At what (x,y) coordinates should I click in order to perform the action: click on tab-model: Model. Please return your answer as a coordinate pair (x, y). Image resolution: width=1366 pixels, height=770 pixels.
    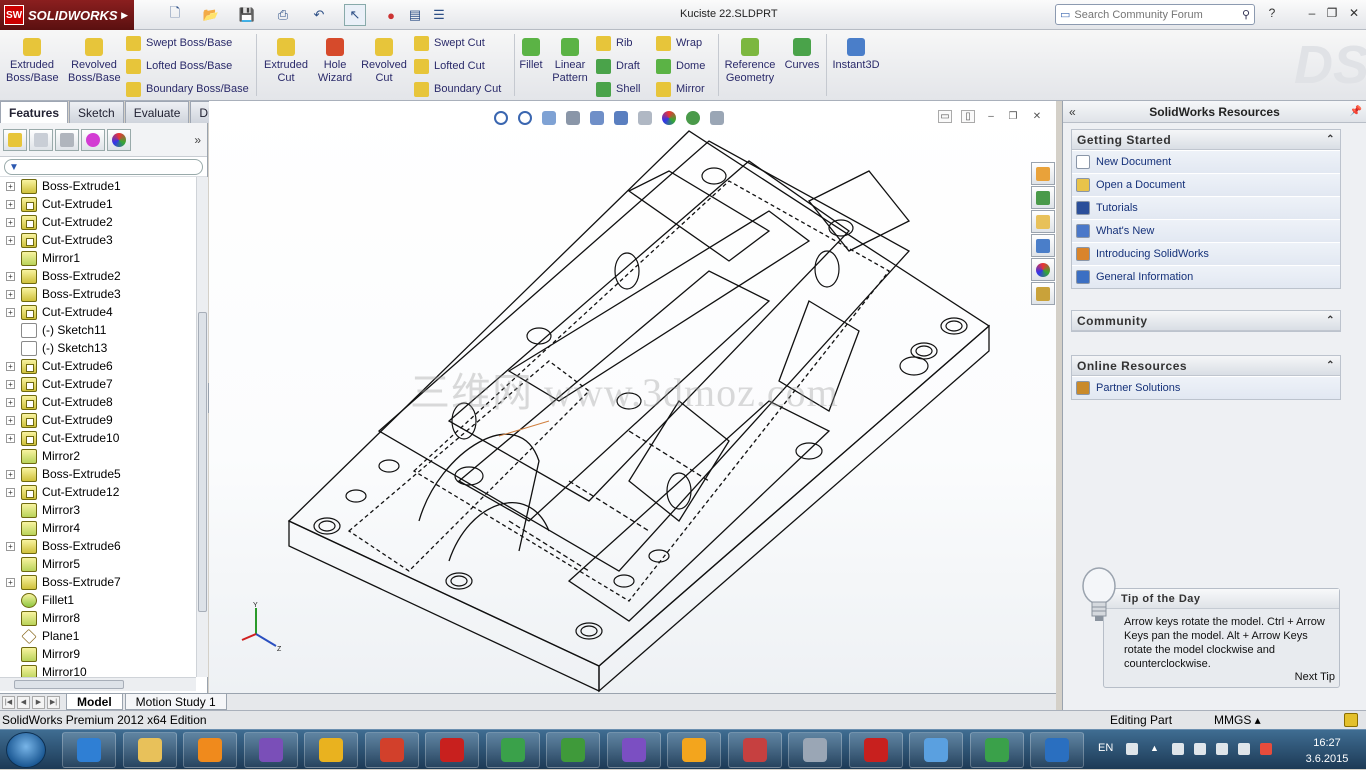
    Looking at the image, I should click on (94, 702).